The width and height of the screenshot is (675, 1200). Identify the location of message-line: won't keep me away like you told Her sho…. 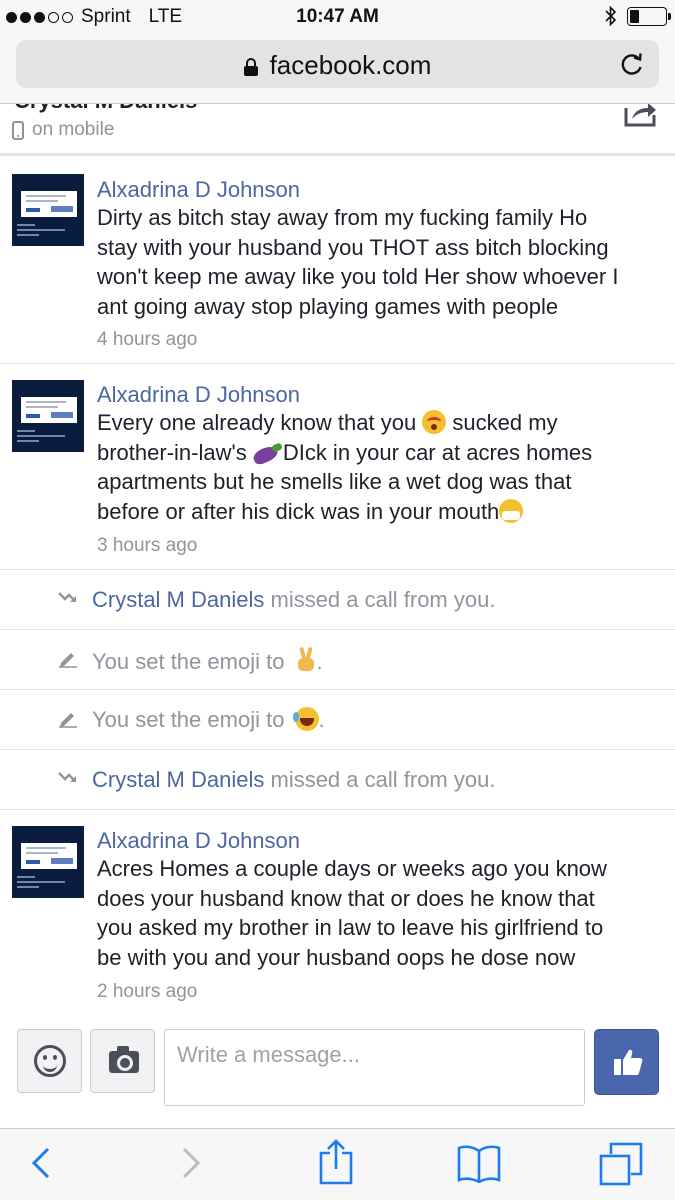
(358, 277).